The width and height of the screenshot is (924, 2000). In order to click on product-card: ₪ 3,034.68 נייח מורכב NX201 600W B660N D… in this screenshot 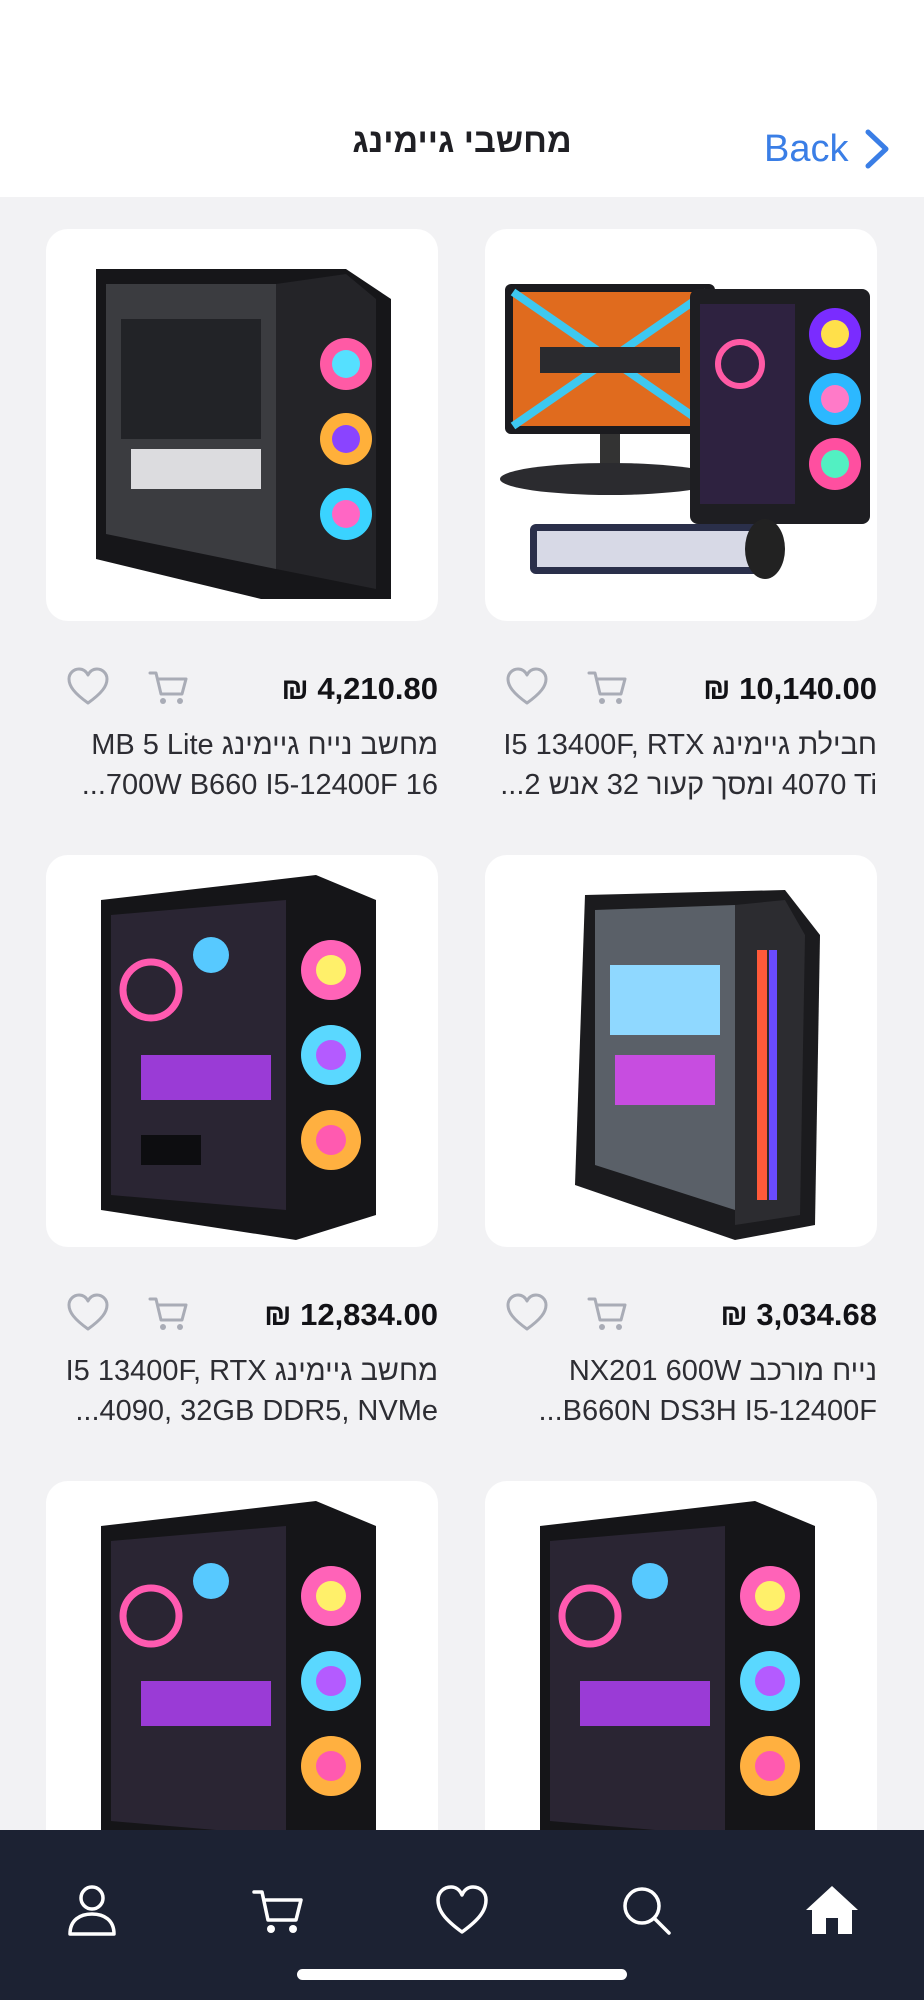, I will do `click(681, 1146)`.